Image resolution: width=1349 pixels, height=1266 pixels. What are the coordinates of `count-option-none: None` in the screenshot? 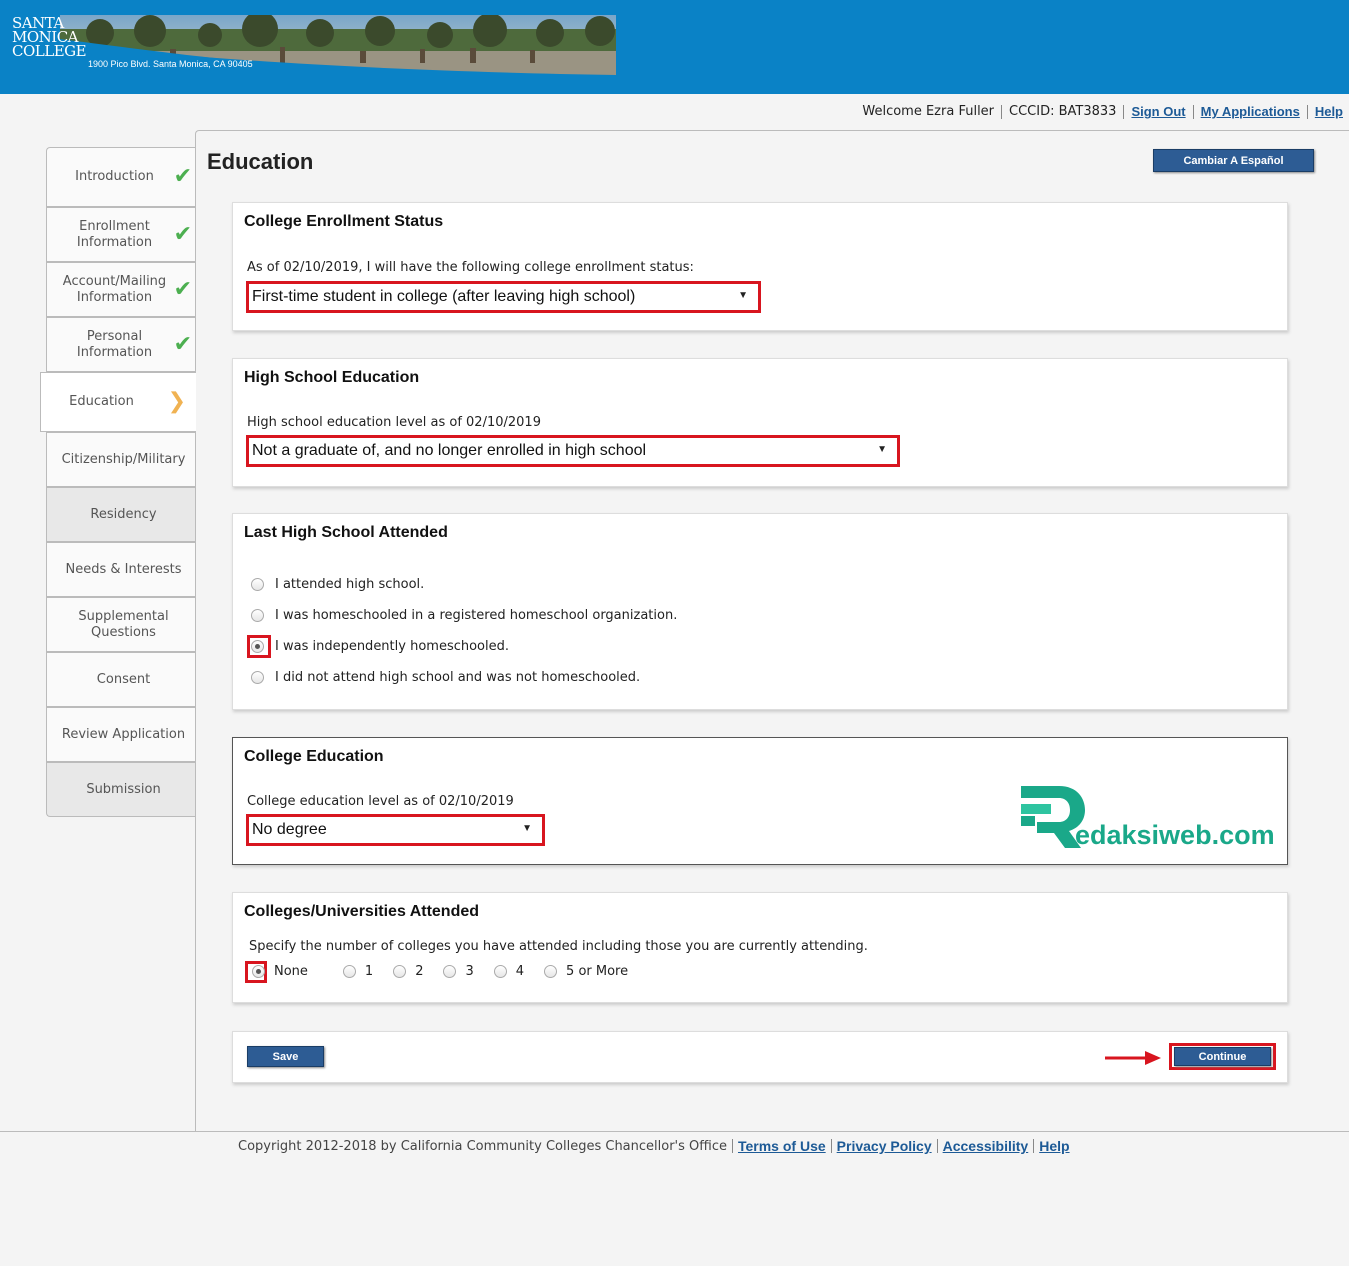 It's located at (277, 971).